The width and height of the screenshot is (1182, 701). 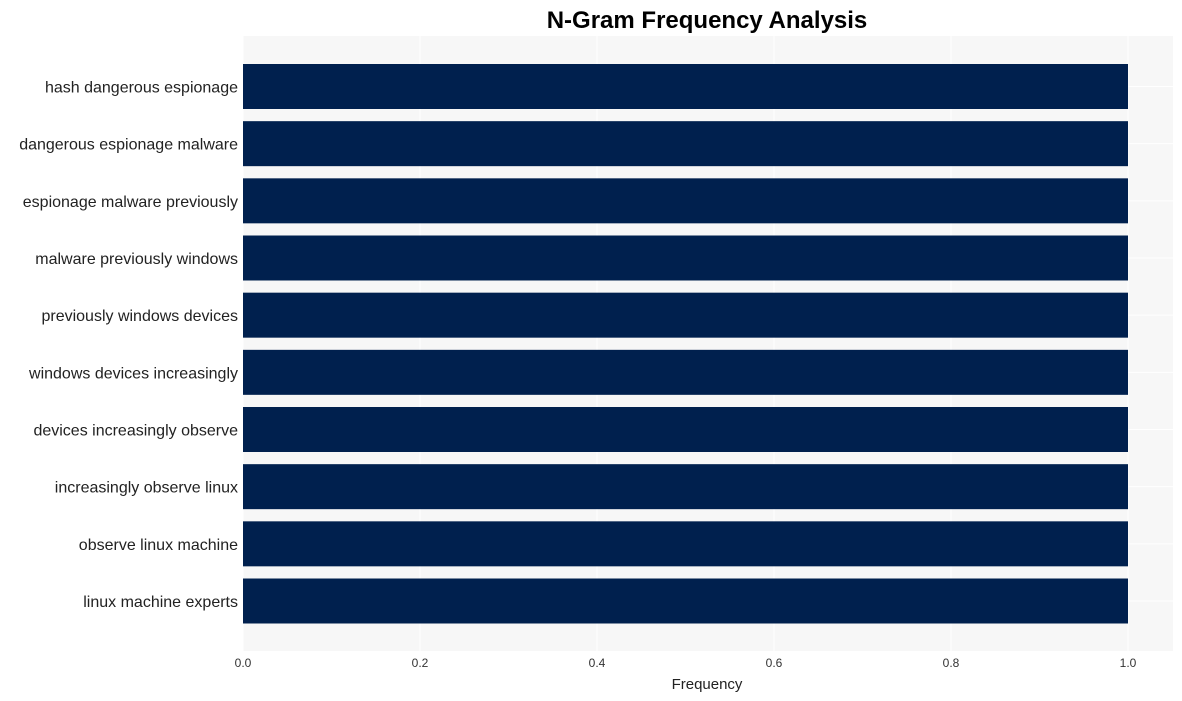 I want to click on x-axis-label: Frequency, so click(x=707, y=684).